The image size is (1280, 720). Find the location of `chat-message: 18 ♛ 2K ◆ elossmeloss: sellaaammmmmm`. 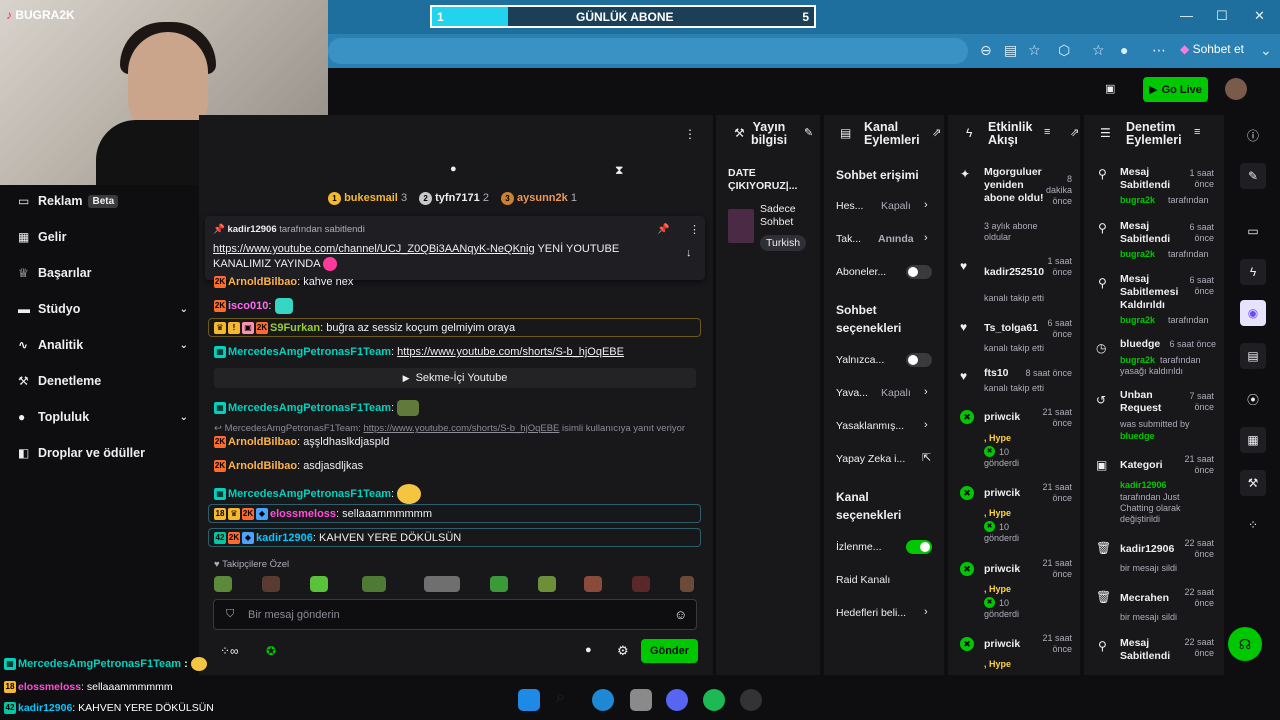

chat-message: 18 ♛ 2K ◆ elossmeloss: sellaaammmmmm is located at coordinates (323, 514).